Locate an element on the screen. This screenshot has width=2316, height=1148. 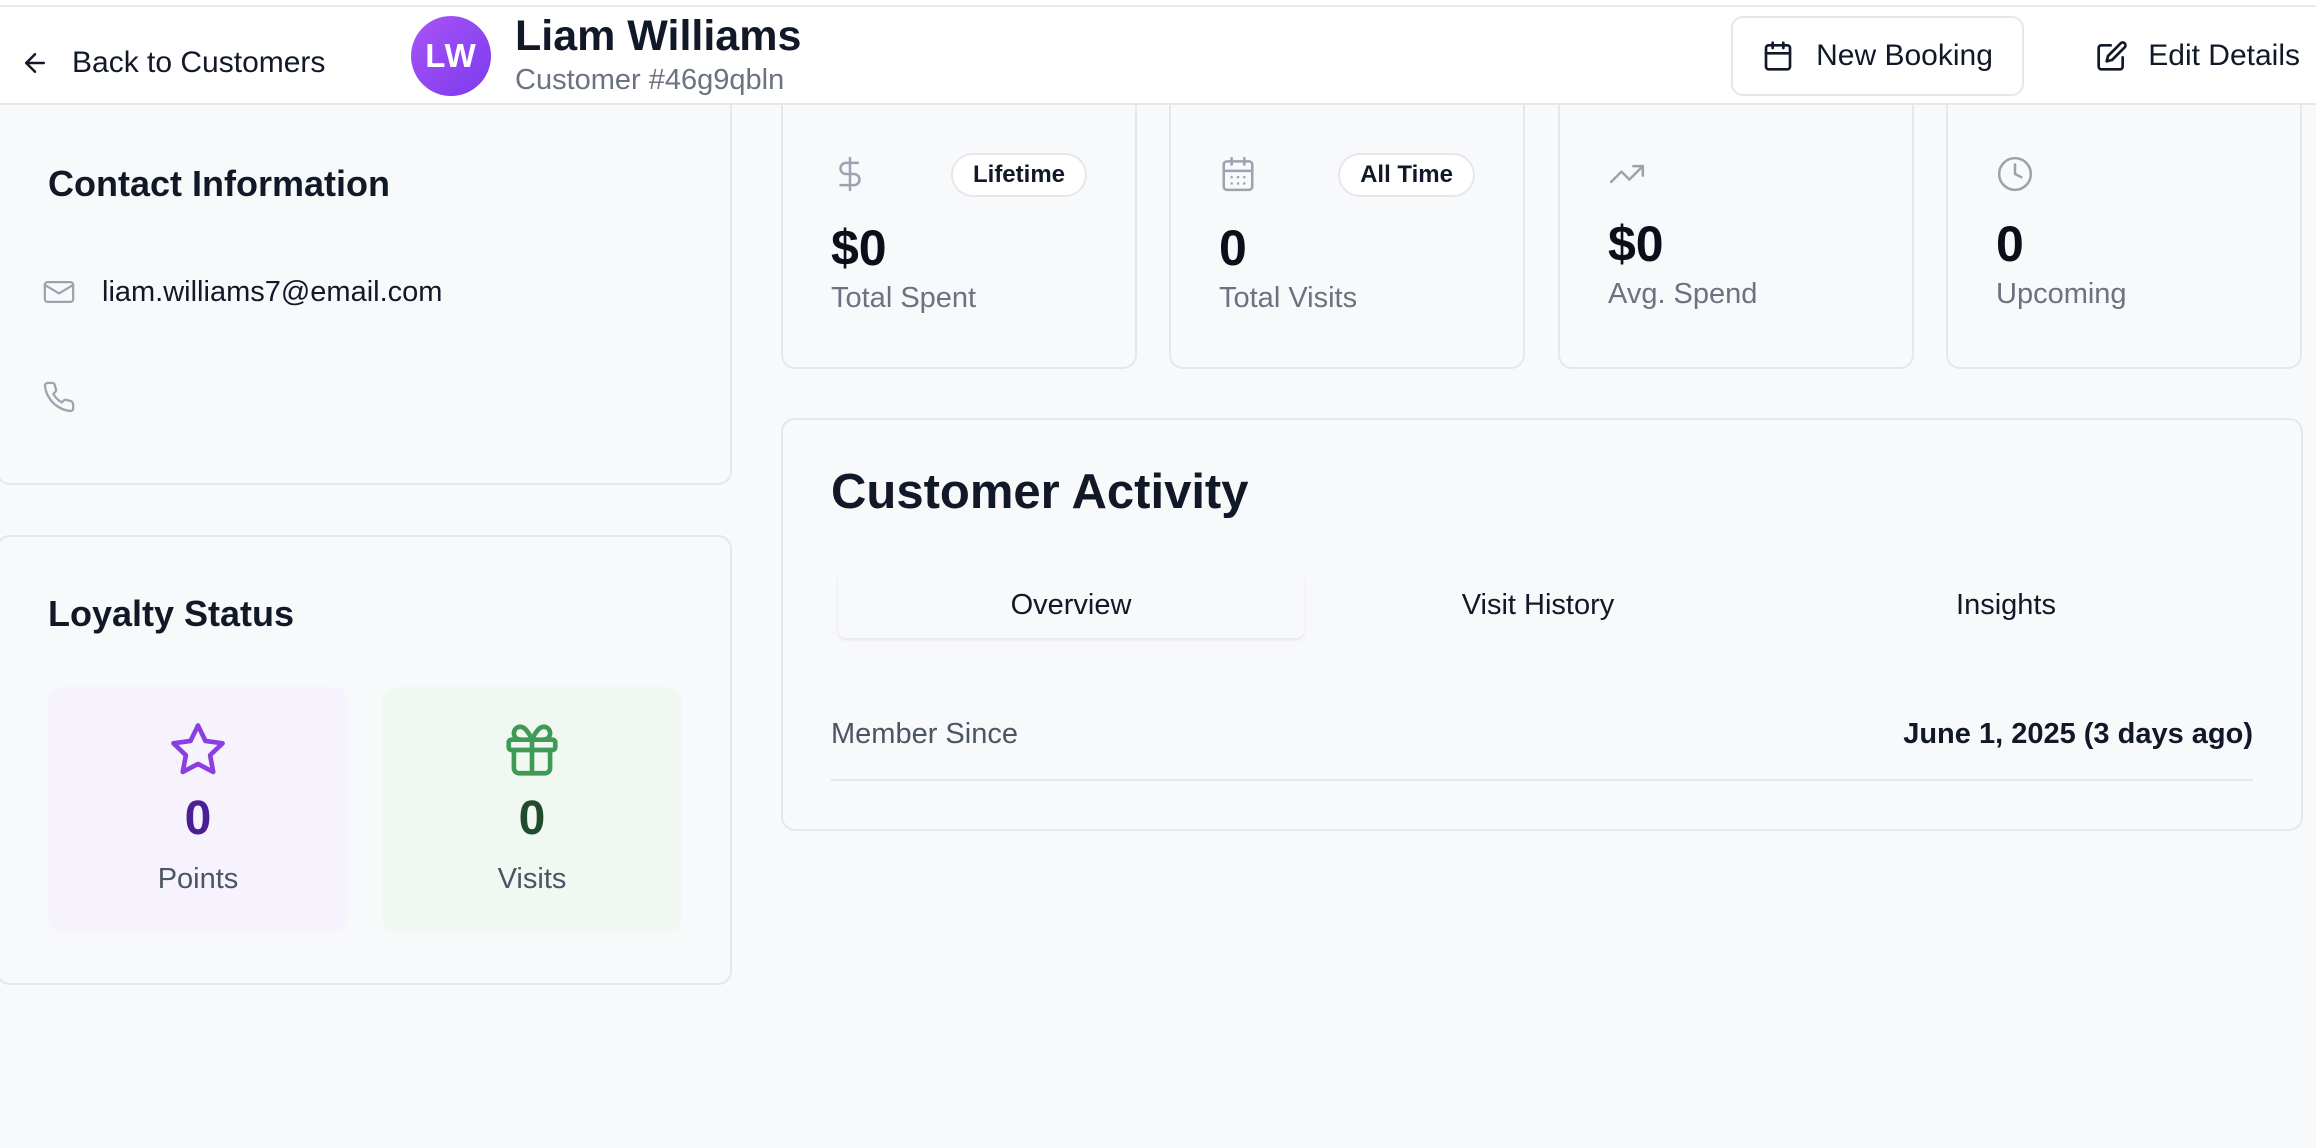
stat-label: Total Spent is located at coordinates (904, 298).